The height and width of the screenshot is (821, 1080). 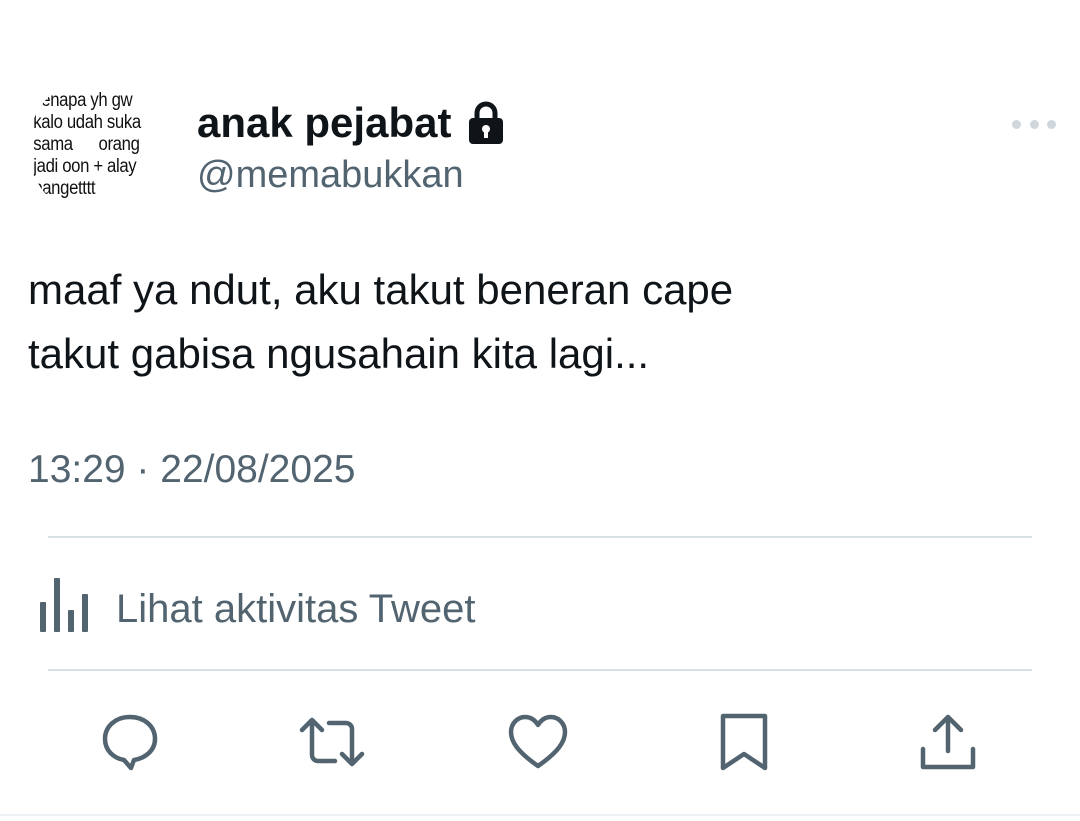 I want to click on reply-icon, so click(x=130, y=744).